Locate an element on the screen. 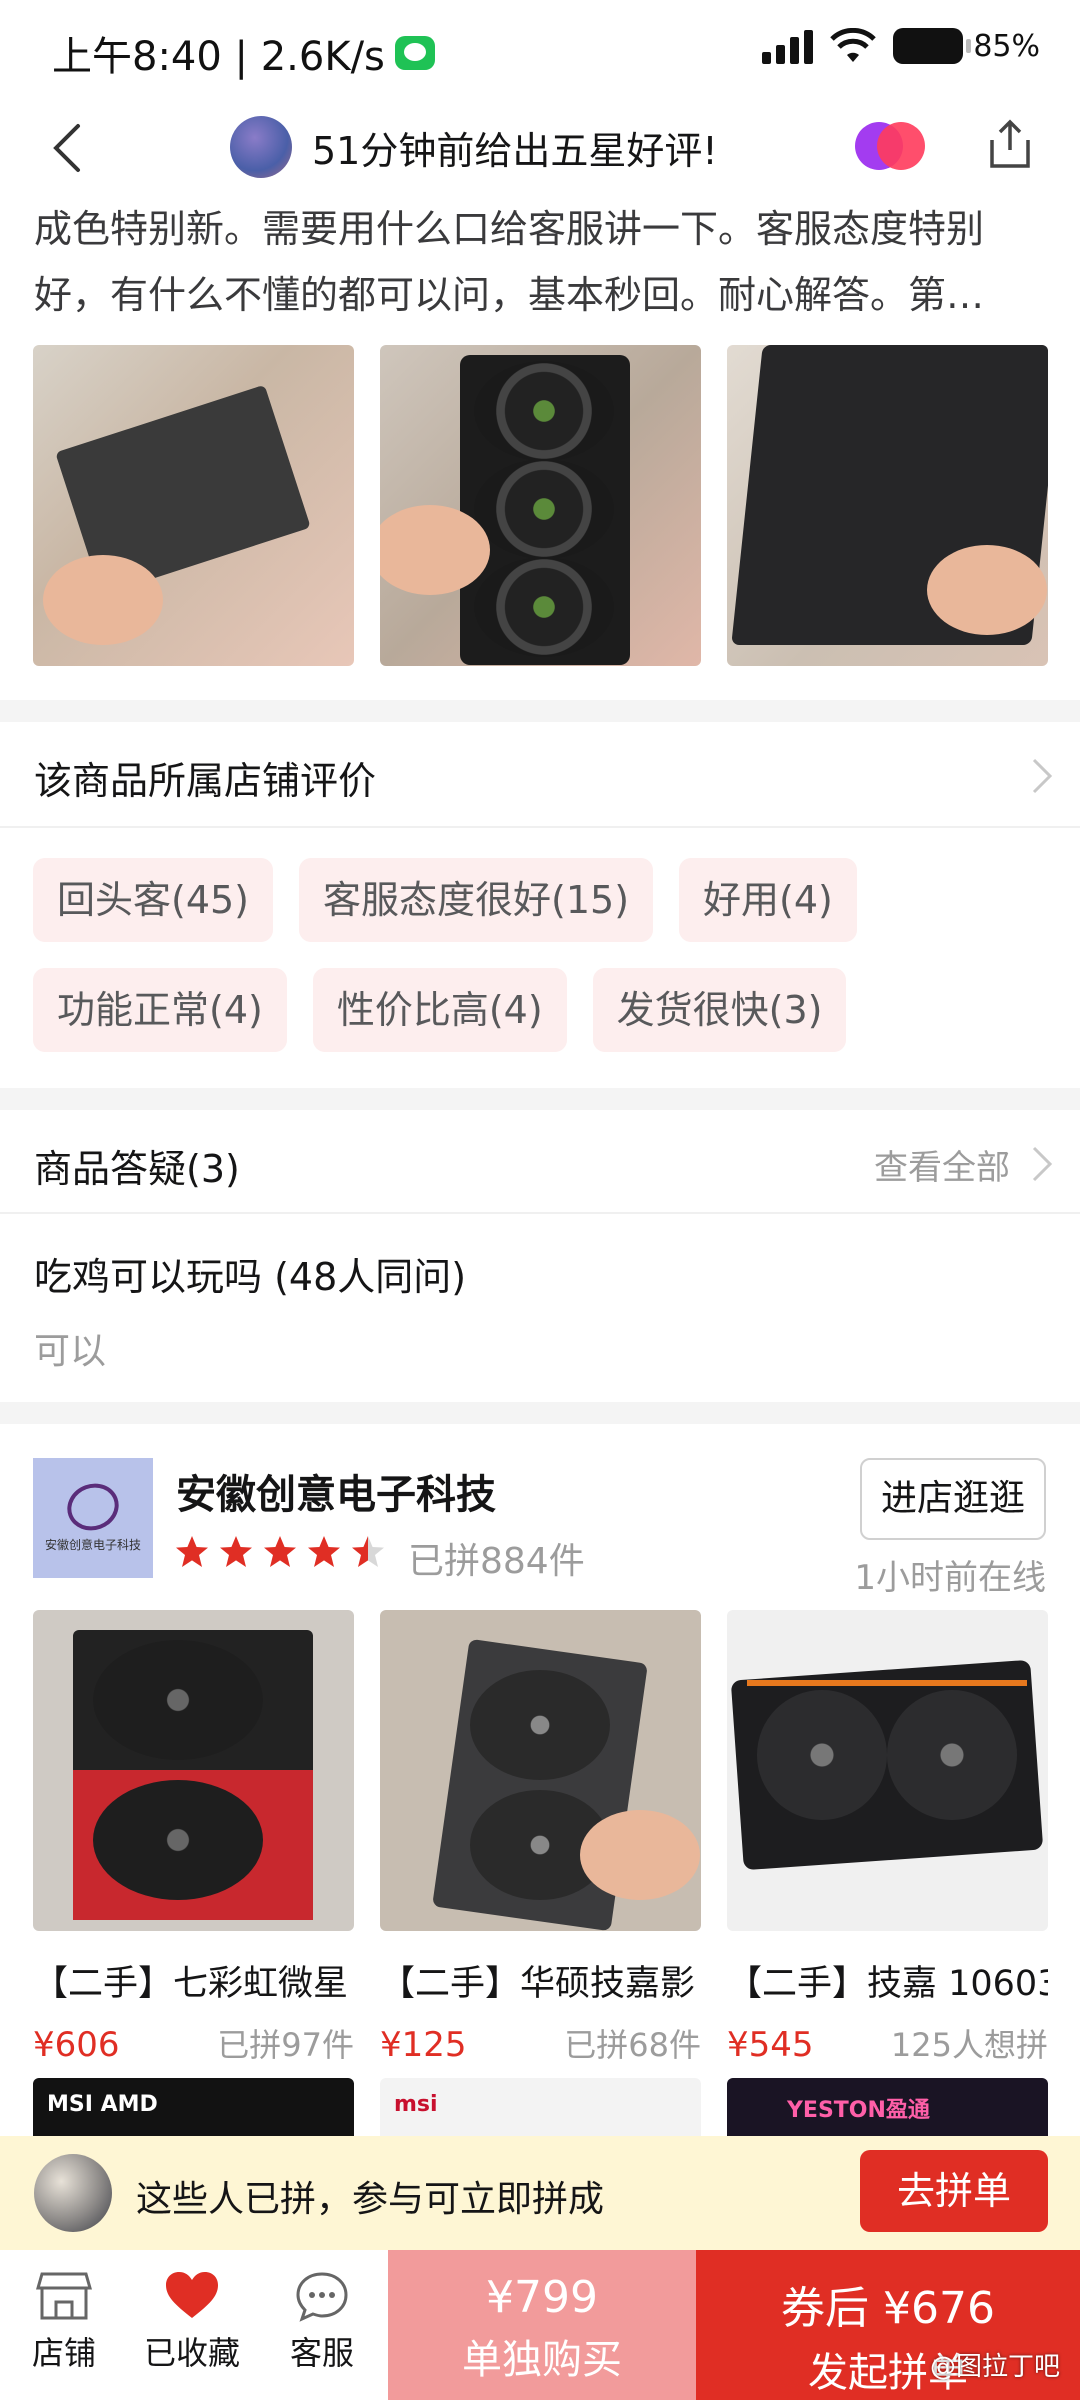 This screenshot has width=1080, height=2400. review-photos is located at coordinates (540, 505).